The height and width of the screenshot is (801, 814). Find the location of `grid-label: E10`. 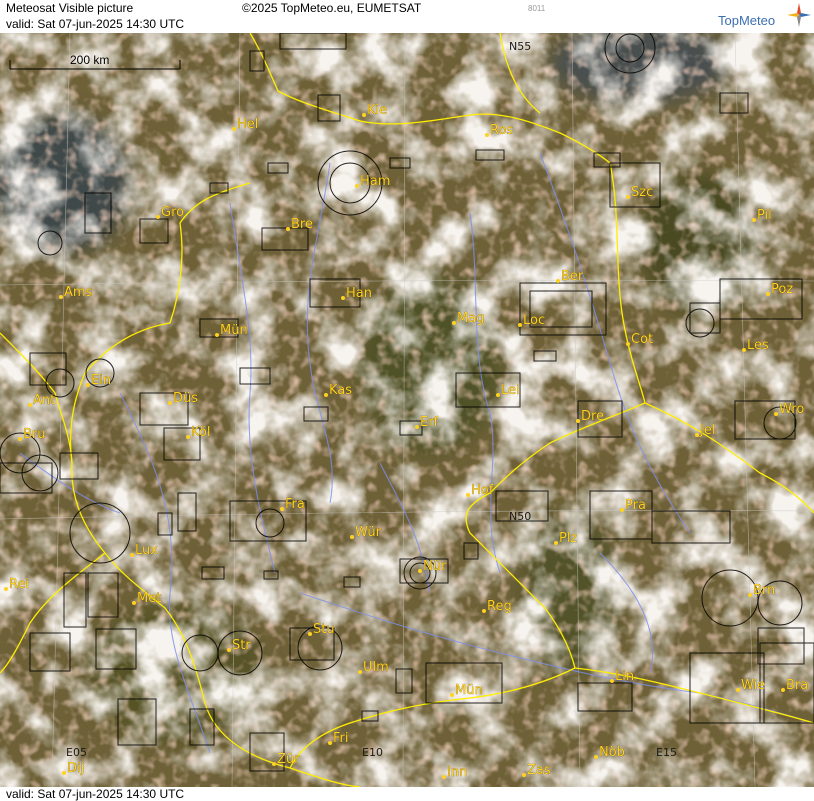

grid-label: E10 is located at coordinates (372, 752).